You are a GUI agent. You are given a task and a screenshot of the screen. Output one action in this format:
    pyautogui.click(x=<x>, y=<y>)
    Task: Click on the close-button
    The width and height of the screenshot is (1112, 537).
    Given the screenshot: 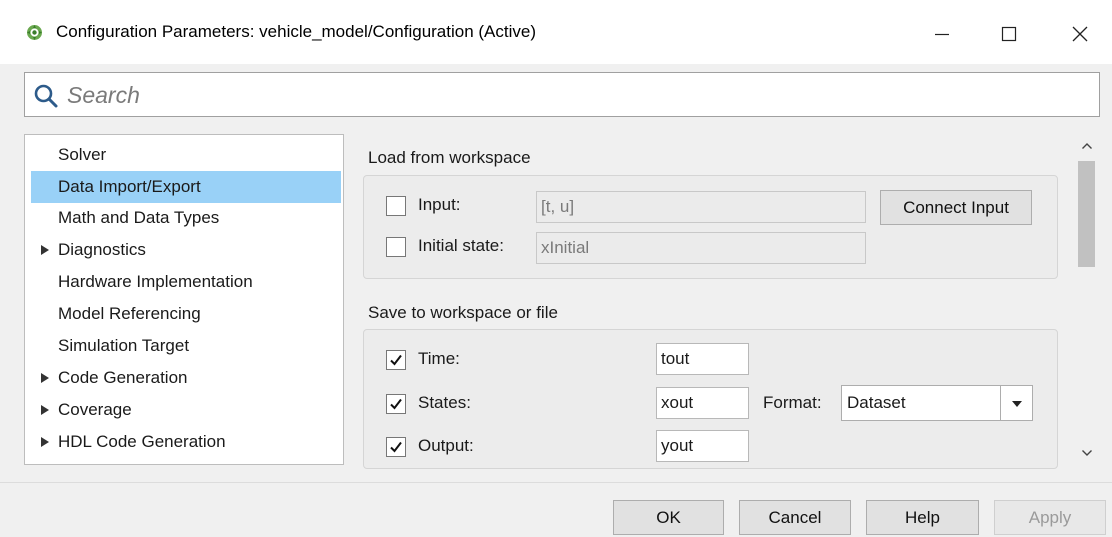 What is the action you would take?
    pyautogui.click(x=1080, y=34)
    